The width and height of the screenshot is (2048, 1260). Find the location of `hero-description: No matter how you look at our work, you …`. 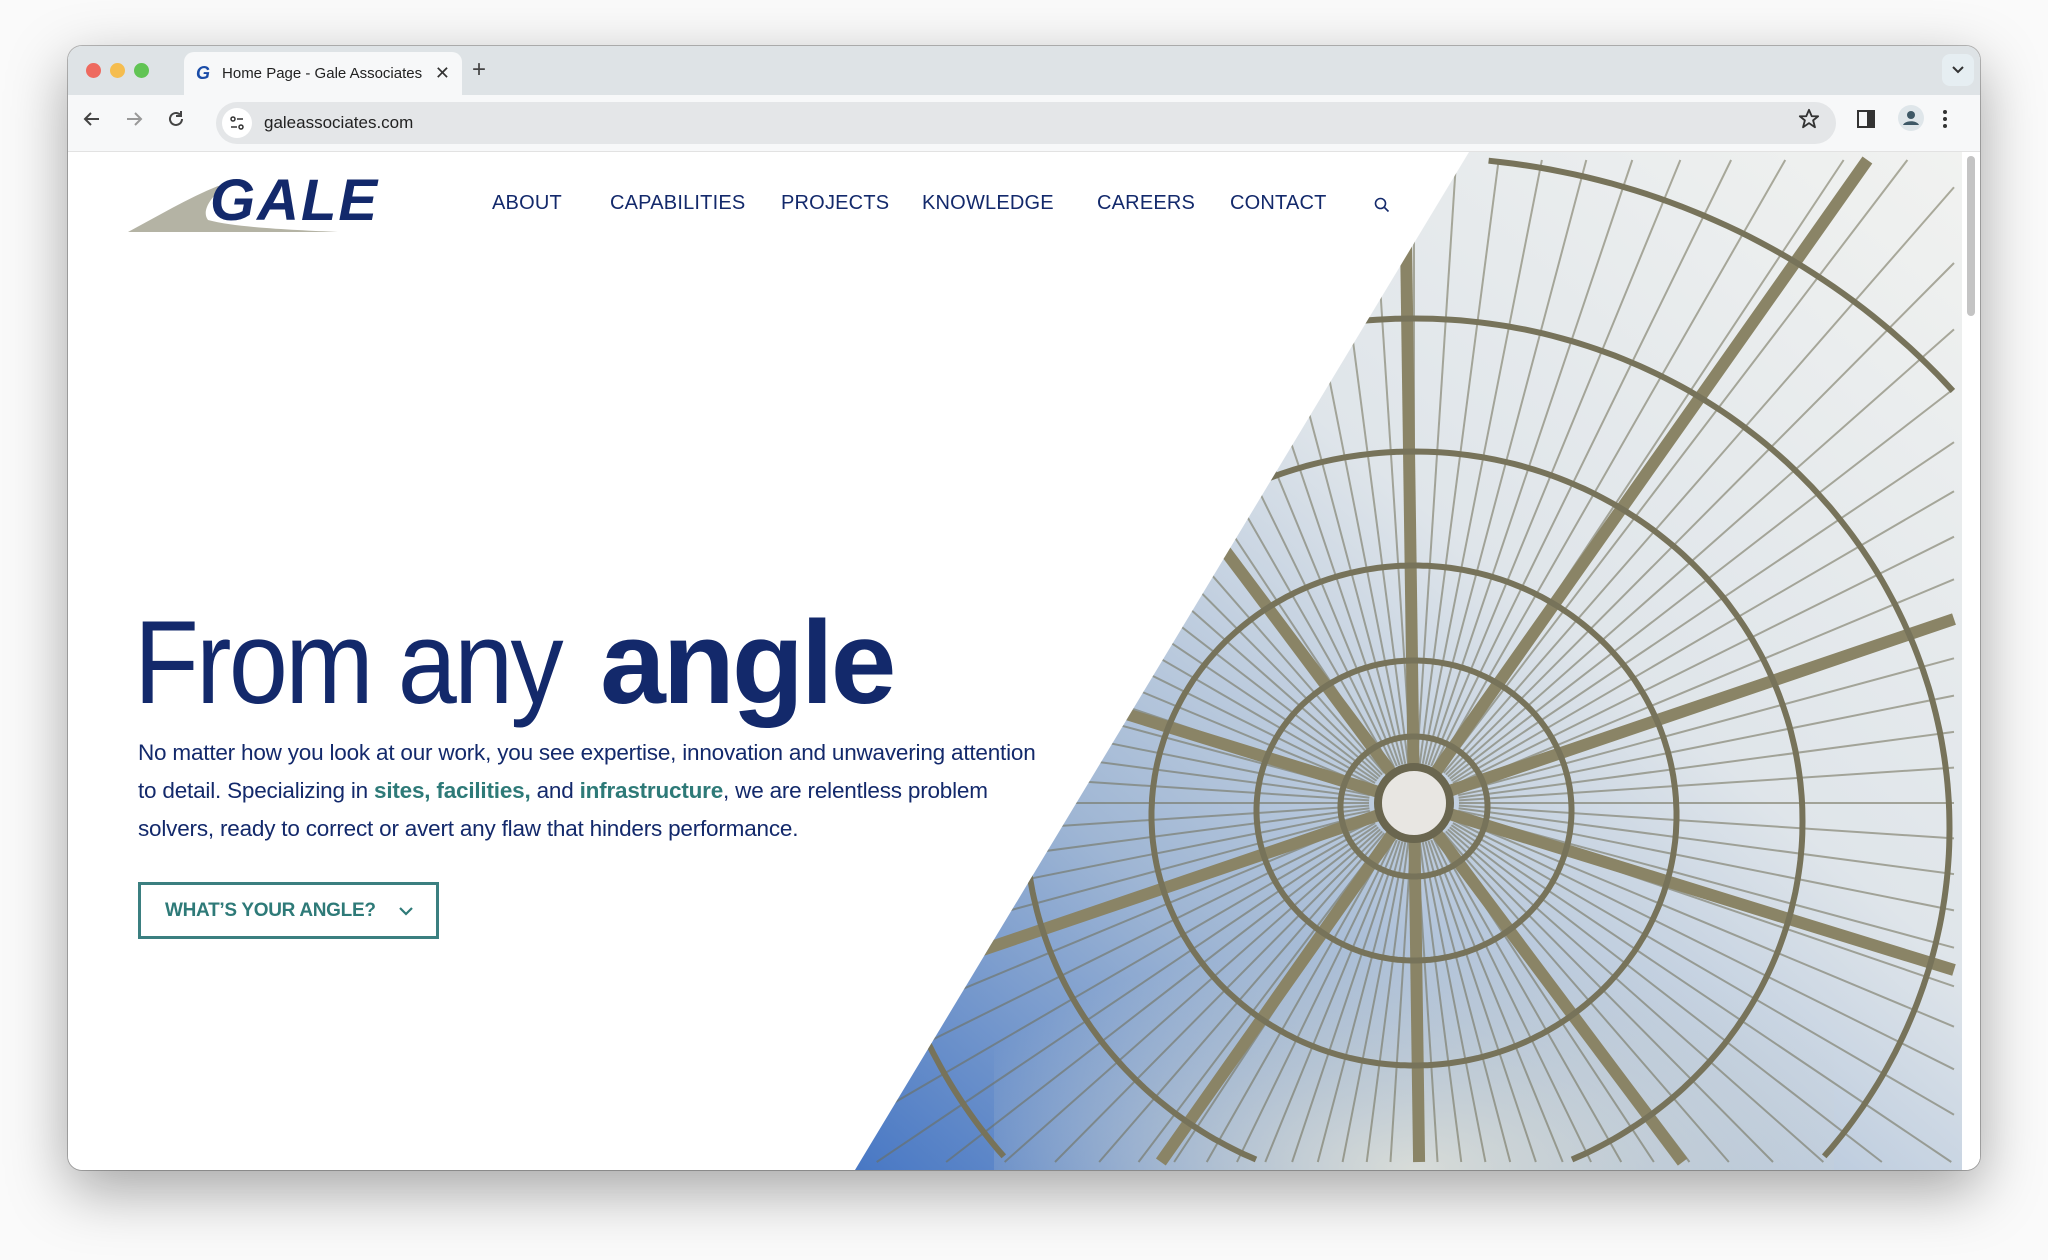

hero-description: No matter how you look at our work, you … is located at coordinates (598, 791).